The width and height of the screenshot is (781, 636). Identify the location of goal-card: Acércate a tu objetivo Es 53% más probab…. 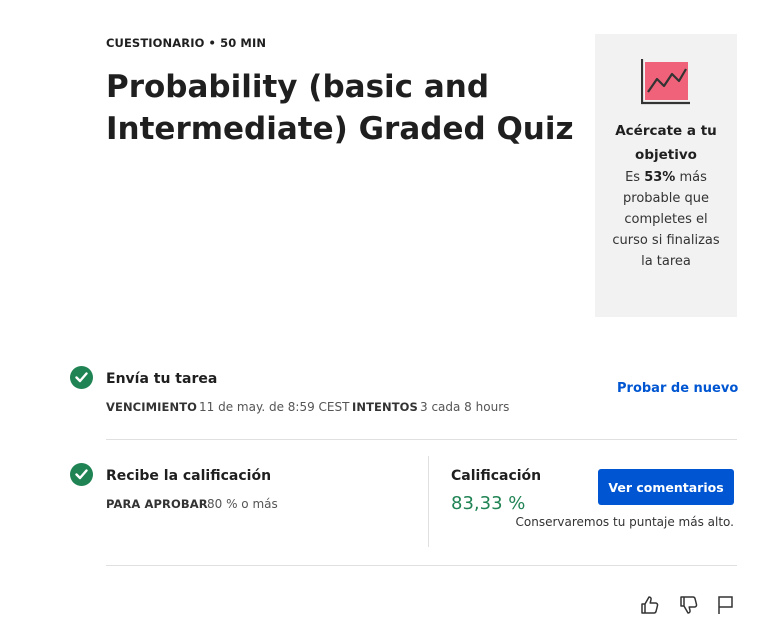
(666, 175).